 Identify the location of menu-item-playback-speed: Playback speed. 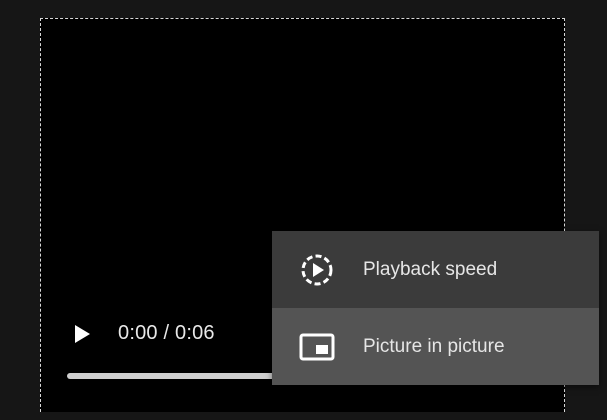
(435, 269).